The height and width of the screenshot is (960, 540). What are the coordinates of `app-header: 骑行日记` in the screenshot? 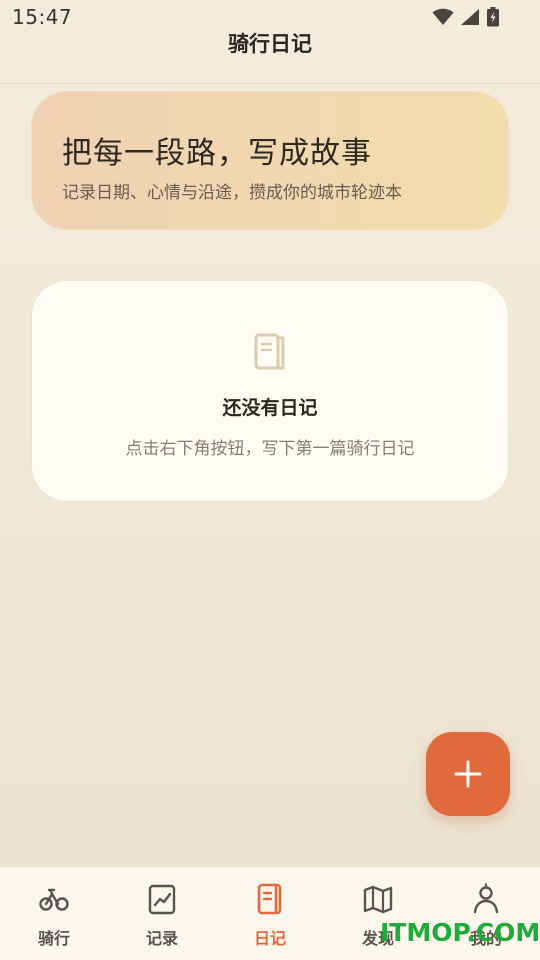 It's located at (270, 59).